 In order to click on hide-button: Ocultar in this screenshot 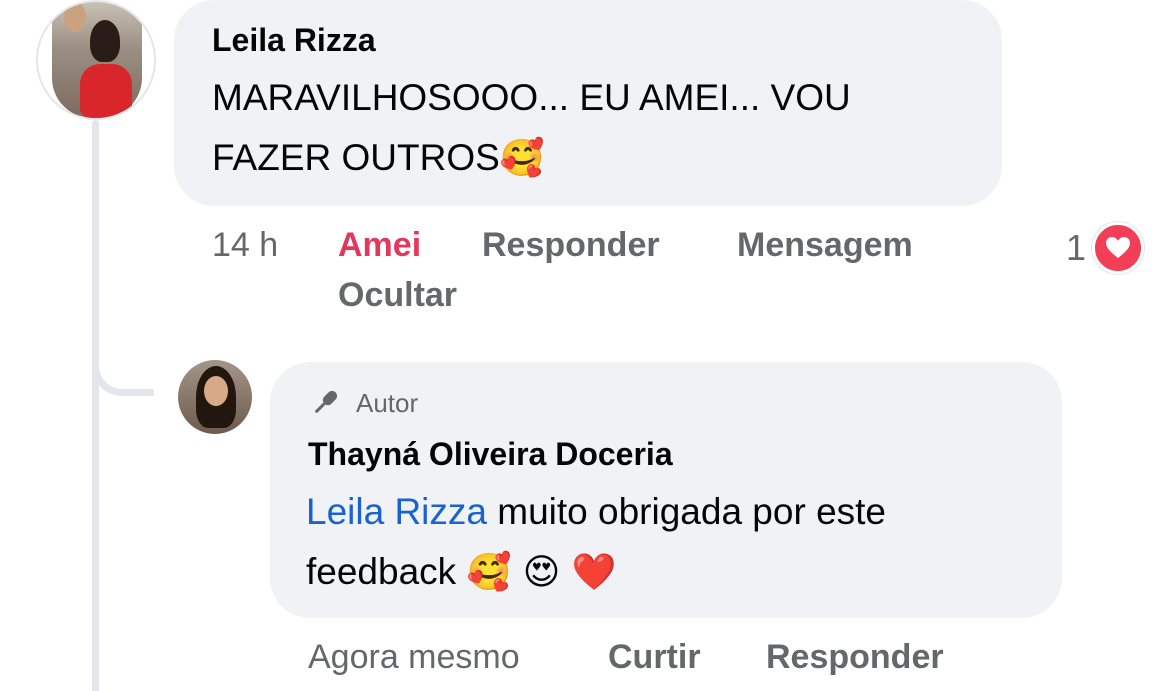, I will do `click(397, 295)`.